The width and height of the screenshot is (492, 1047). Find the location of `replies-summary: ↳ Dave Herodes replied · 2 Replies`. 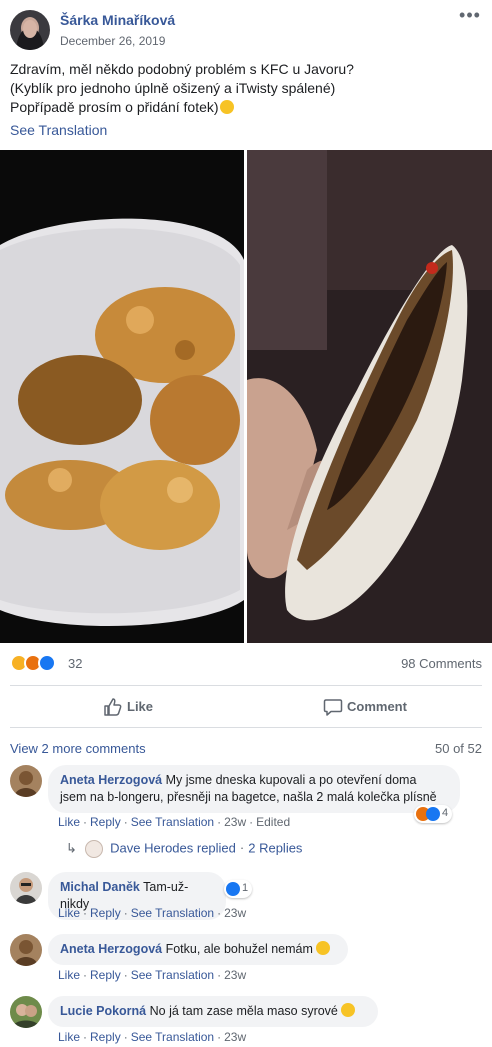

replies-summary: ↳ Dave Herodes replied · 2 Replies is located at coordinates (184, 849).